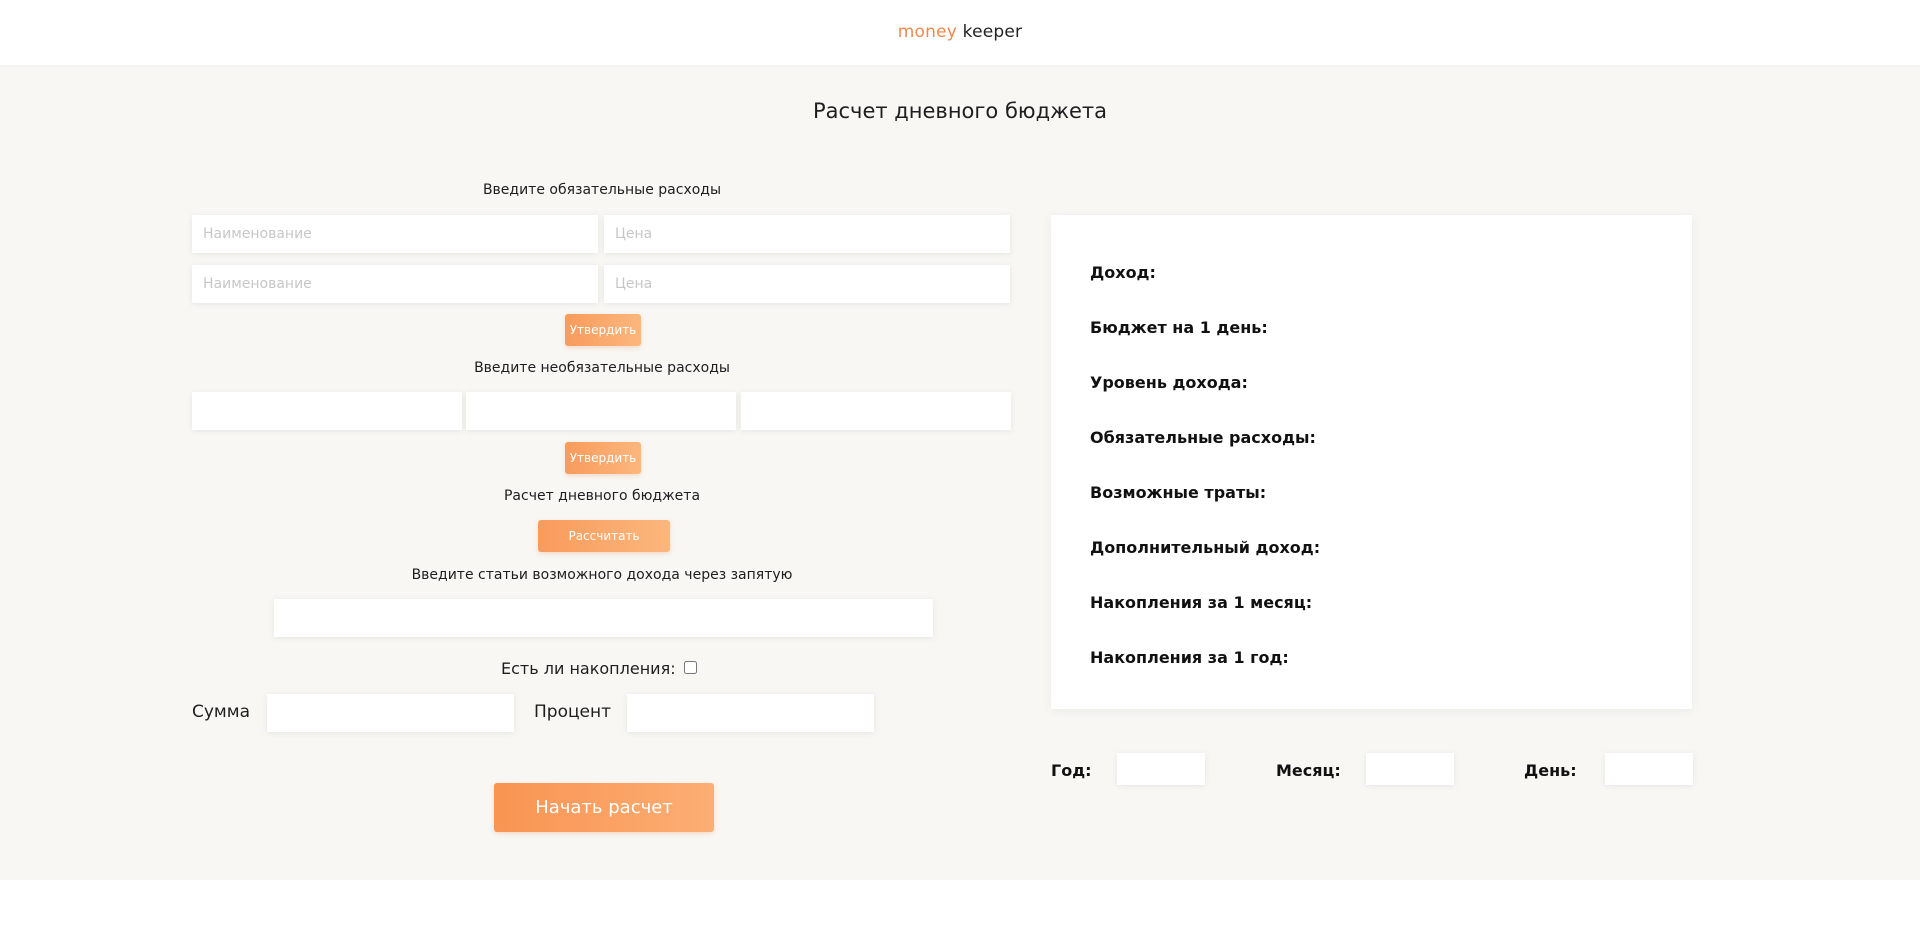 This screenshot has width=1920, height=937. Describe the element at coordinates (1649, 769) in the screenshot. I see `day-input` at that location.